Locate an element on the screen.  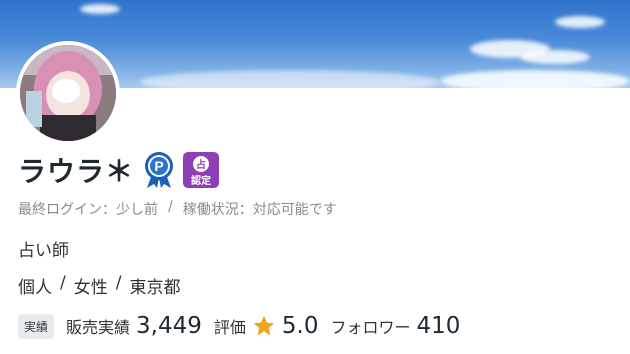
cert-badge-bottom: 認定 is located at coordinates (201, 180).